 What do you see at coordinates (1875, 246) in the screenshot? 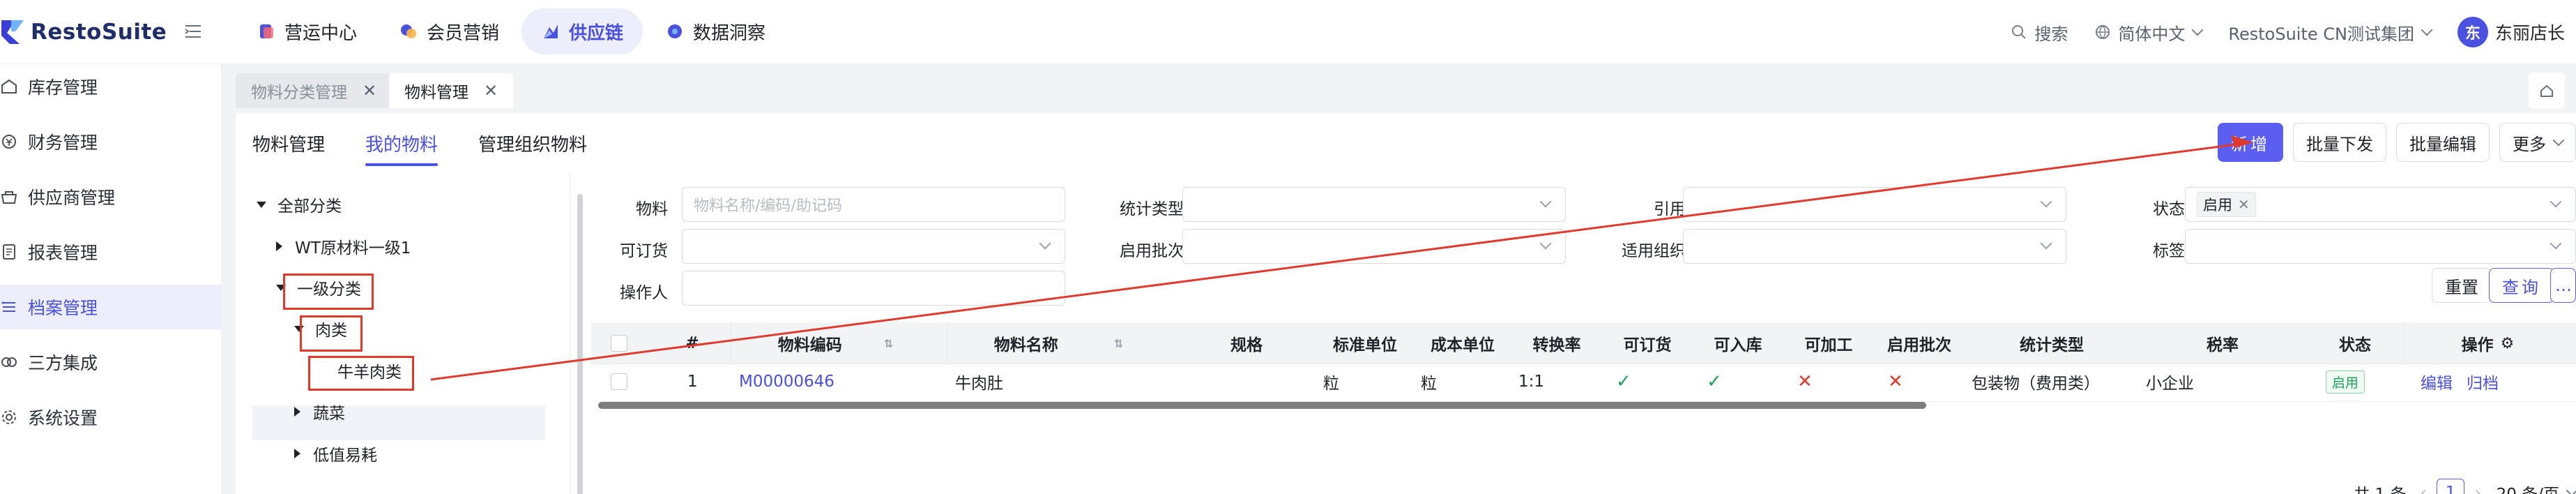
I see `org-select-filter` at bounding box center [1875, 246].